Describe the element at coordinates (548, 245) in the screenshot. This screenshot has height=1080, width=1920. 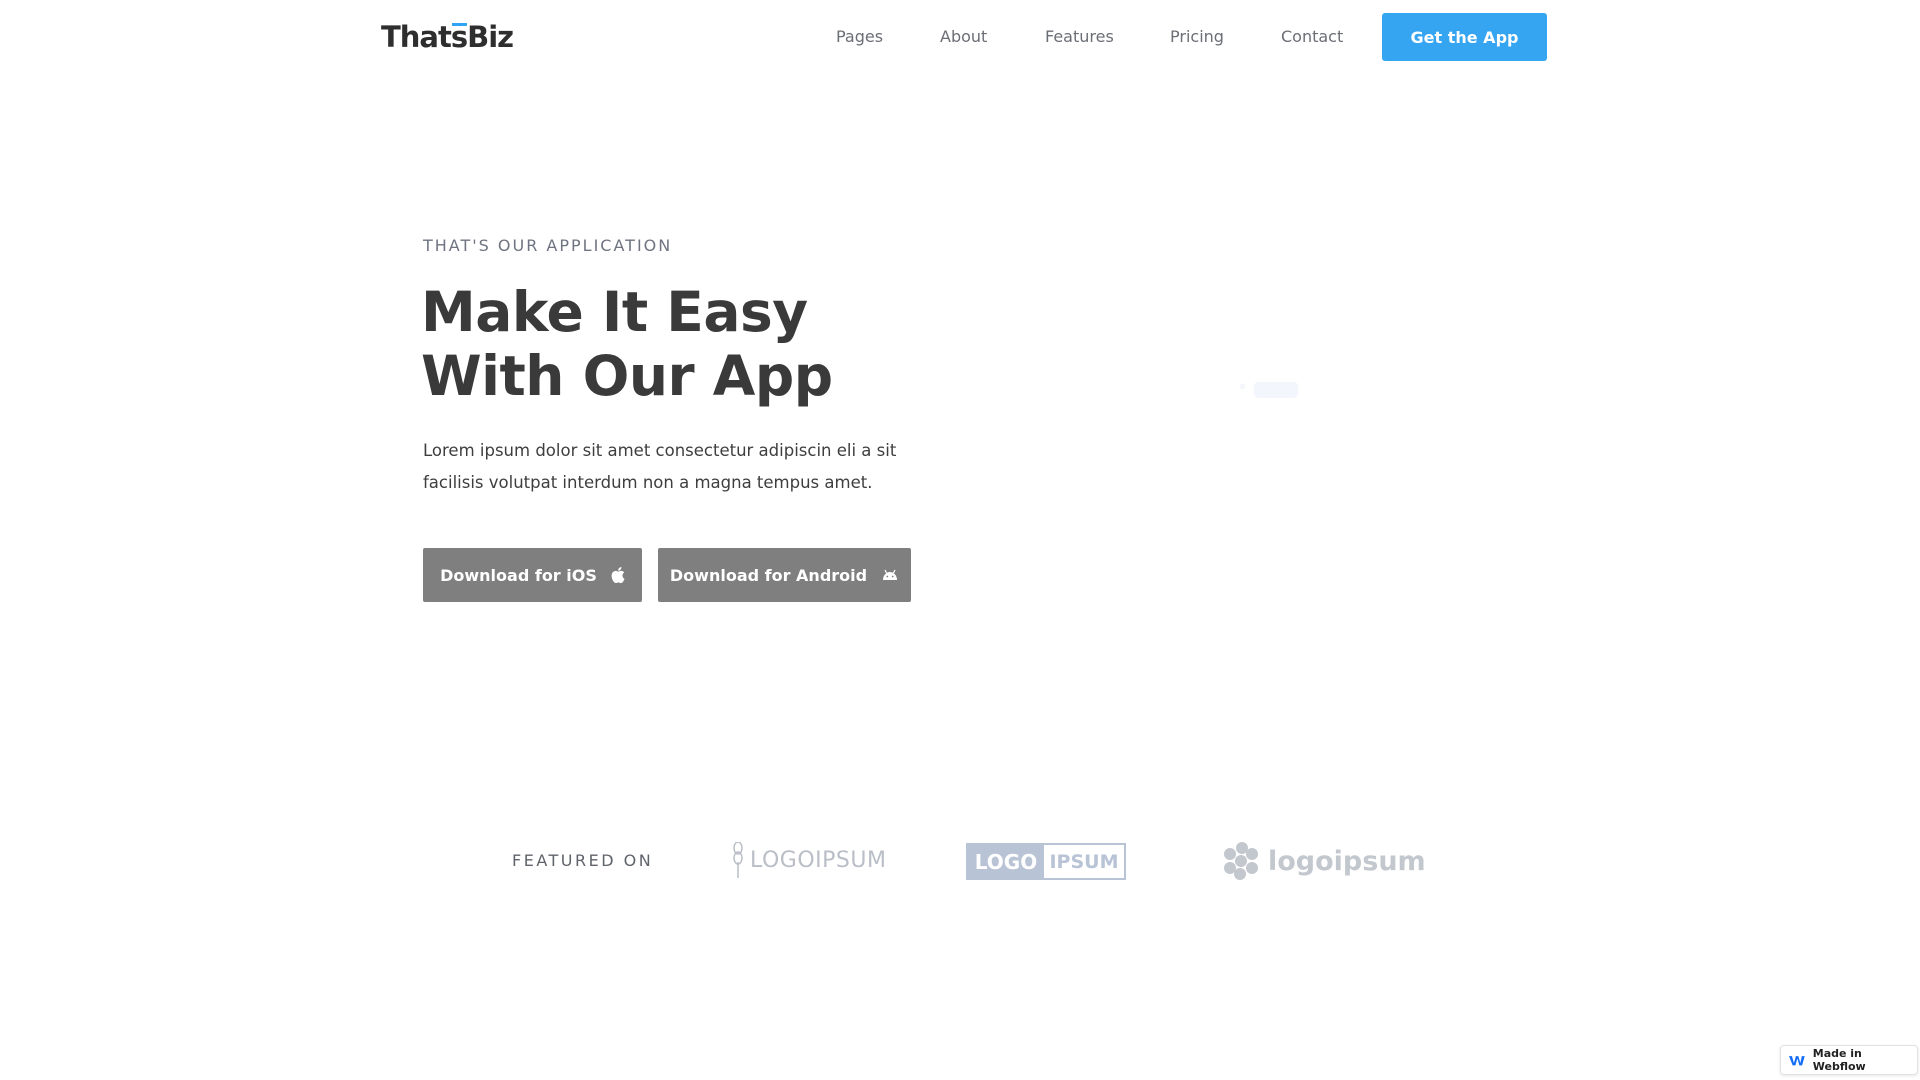
I see `hero-eyebrow: THAT'S OUR APPLICATION` at that location.